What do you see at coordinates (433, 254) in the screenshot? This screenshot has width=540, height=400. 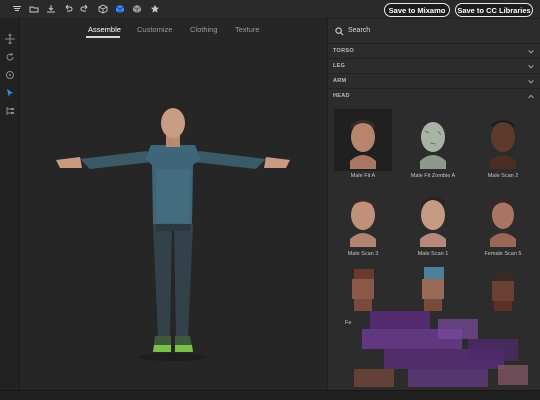 I see `head-label: Male Scan 1` at bounding box center [433, 254].